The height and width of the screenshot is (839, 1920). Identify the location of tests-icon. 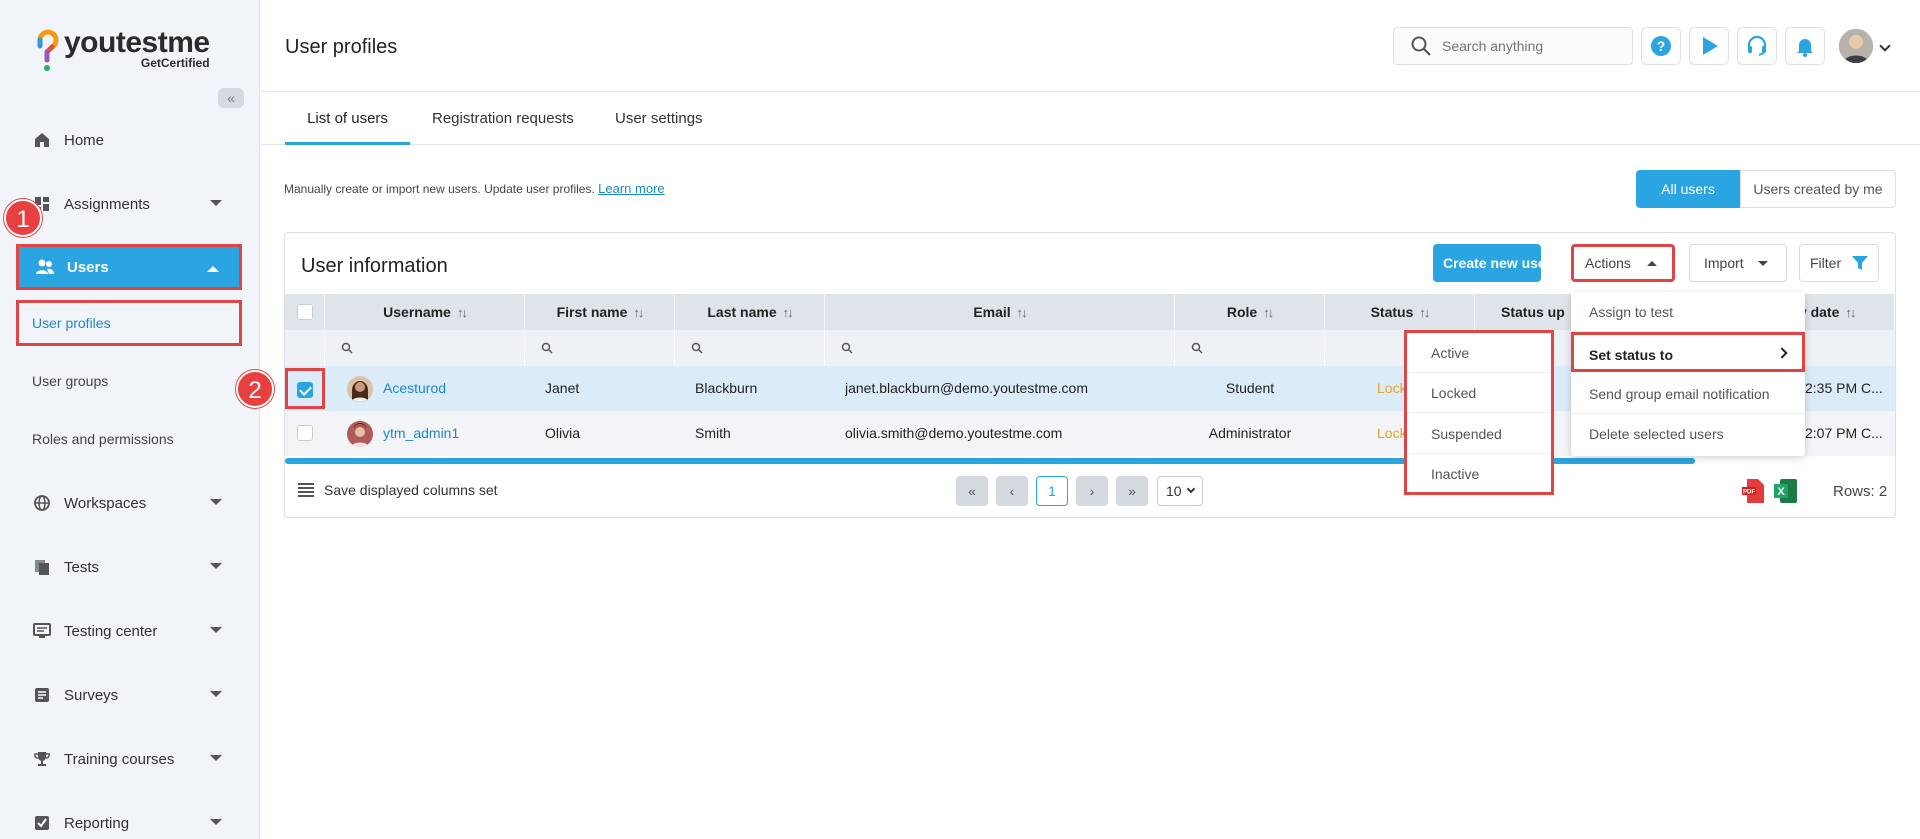
(42, 567).